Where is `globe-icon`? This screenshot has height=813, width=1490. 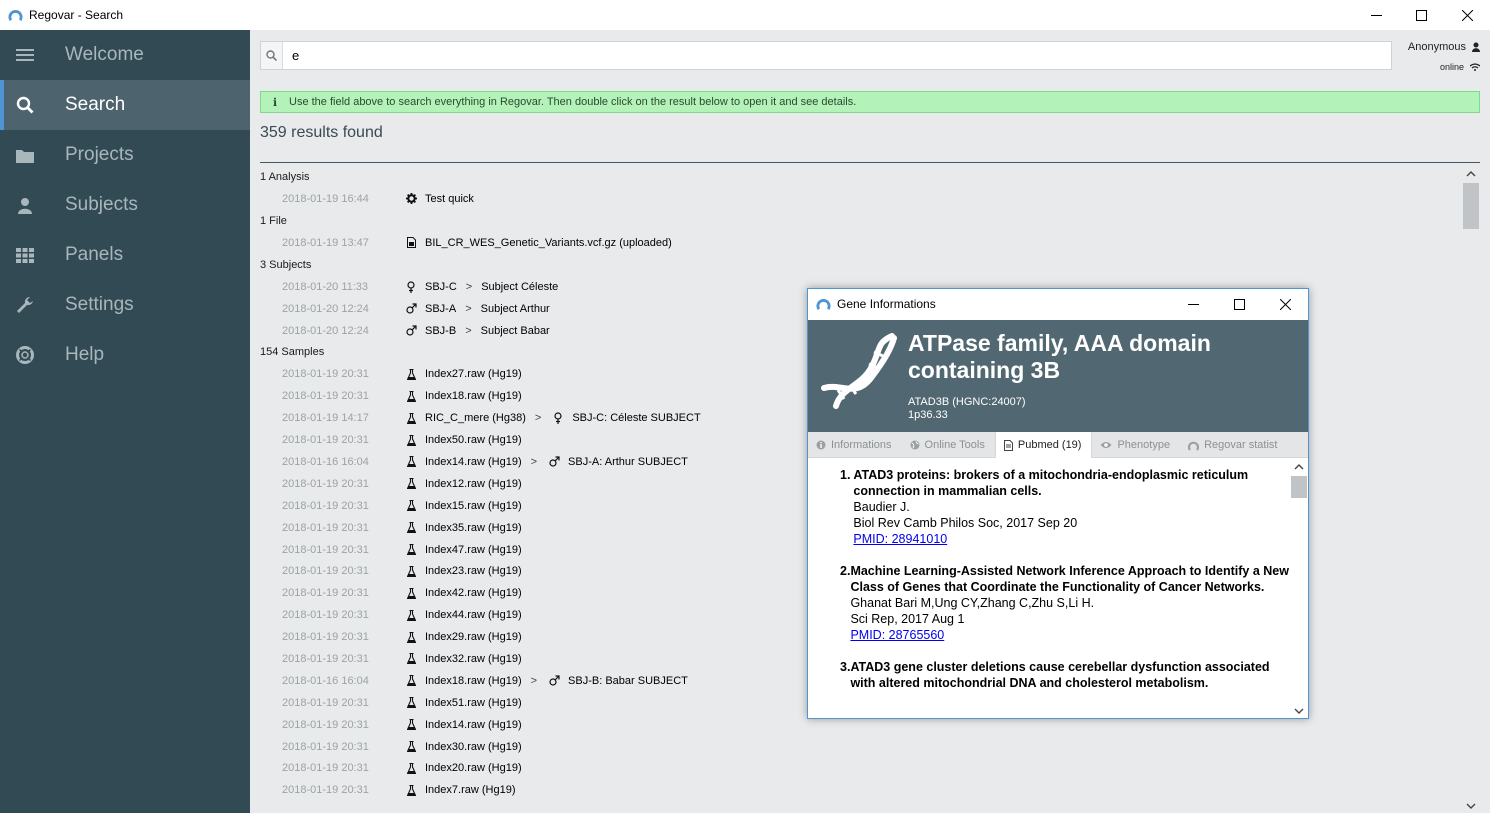
globe-icon is located at coordinates (915, 445).